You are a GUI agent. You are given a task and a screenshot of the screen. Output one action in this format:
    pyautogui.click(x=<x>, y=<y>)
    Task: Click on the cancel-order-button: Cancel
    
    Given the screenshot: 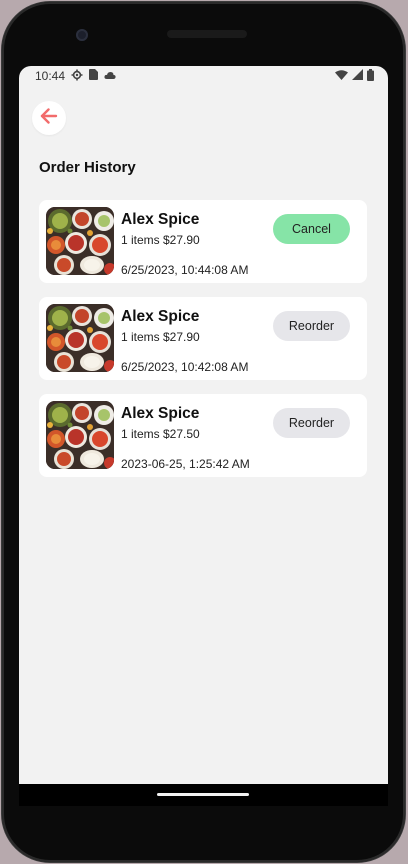 What is the action you would take?
    pyautogui.click(x=311, y=229)
    